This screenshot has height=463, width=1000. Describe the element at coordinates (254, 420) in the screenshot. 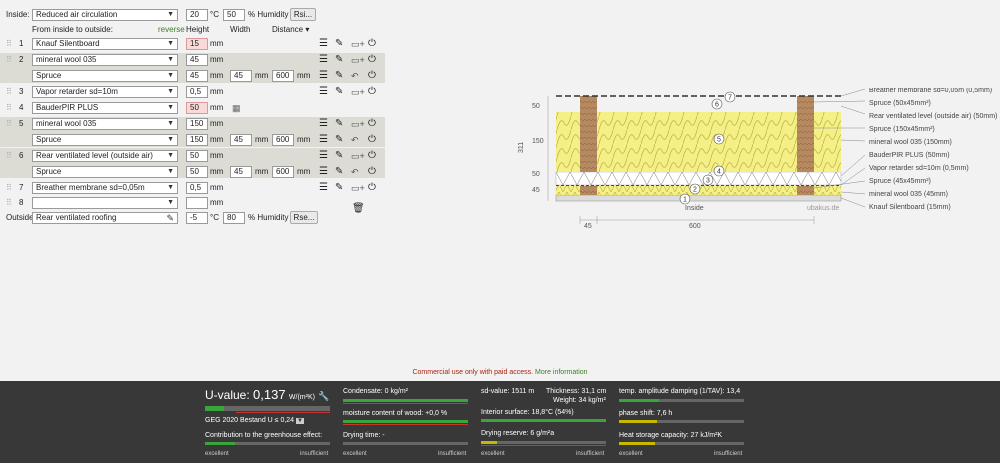

I see `geg-requirement: GEG 2020 Bestand U ≤ 0,24 ▼` at that location.